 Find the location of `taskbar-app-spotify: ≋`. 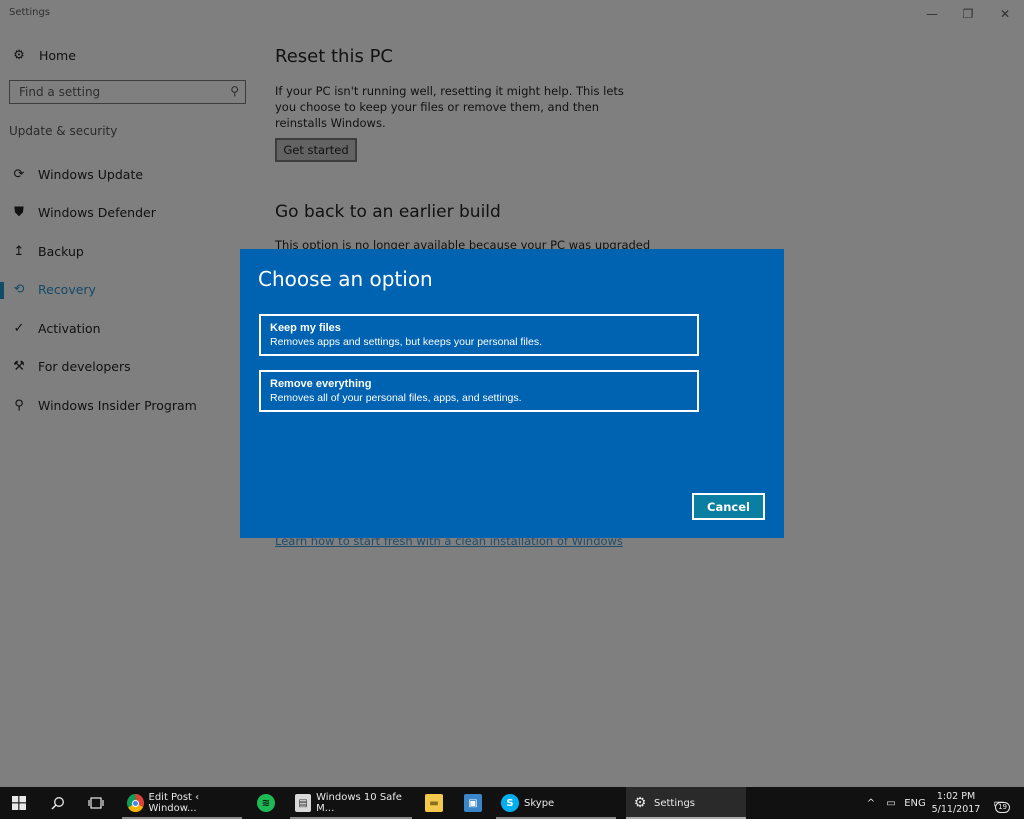

taskbar-app-spotify: ≋ is located at coordinates (266, 803).